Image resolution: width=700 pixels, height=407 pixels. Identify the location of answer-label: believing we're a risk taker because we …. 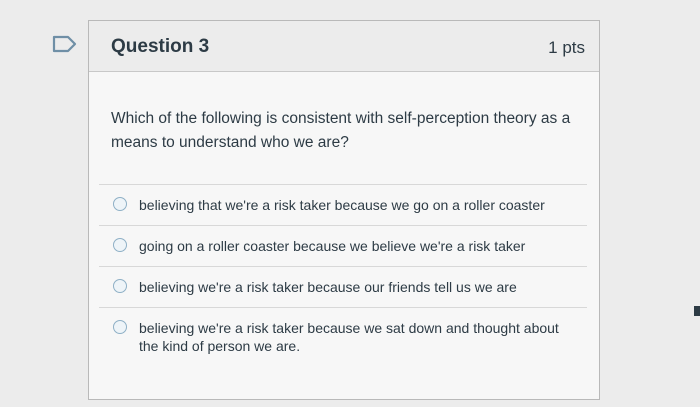
(349, 337).